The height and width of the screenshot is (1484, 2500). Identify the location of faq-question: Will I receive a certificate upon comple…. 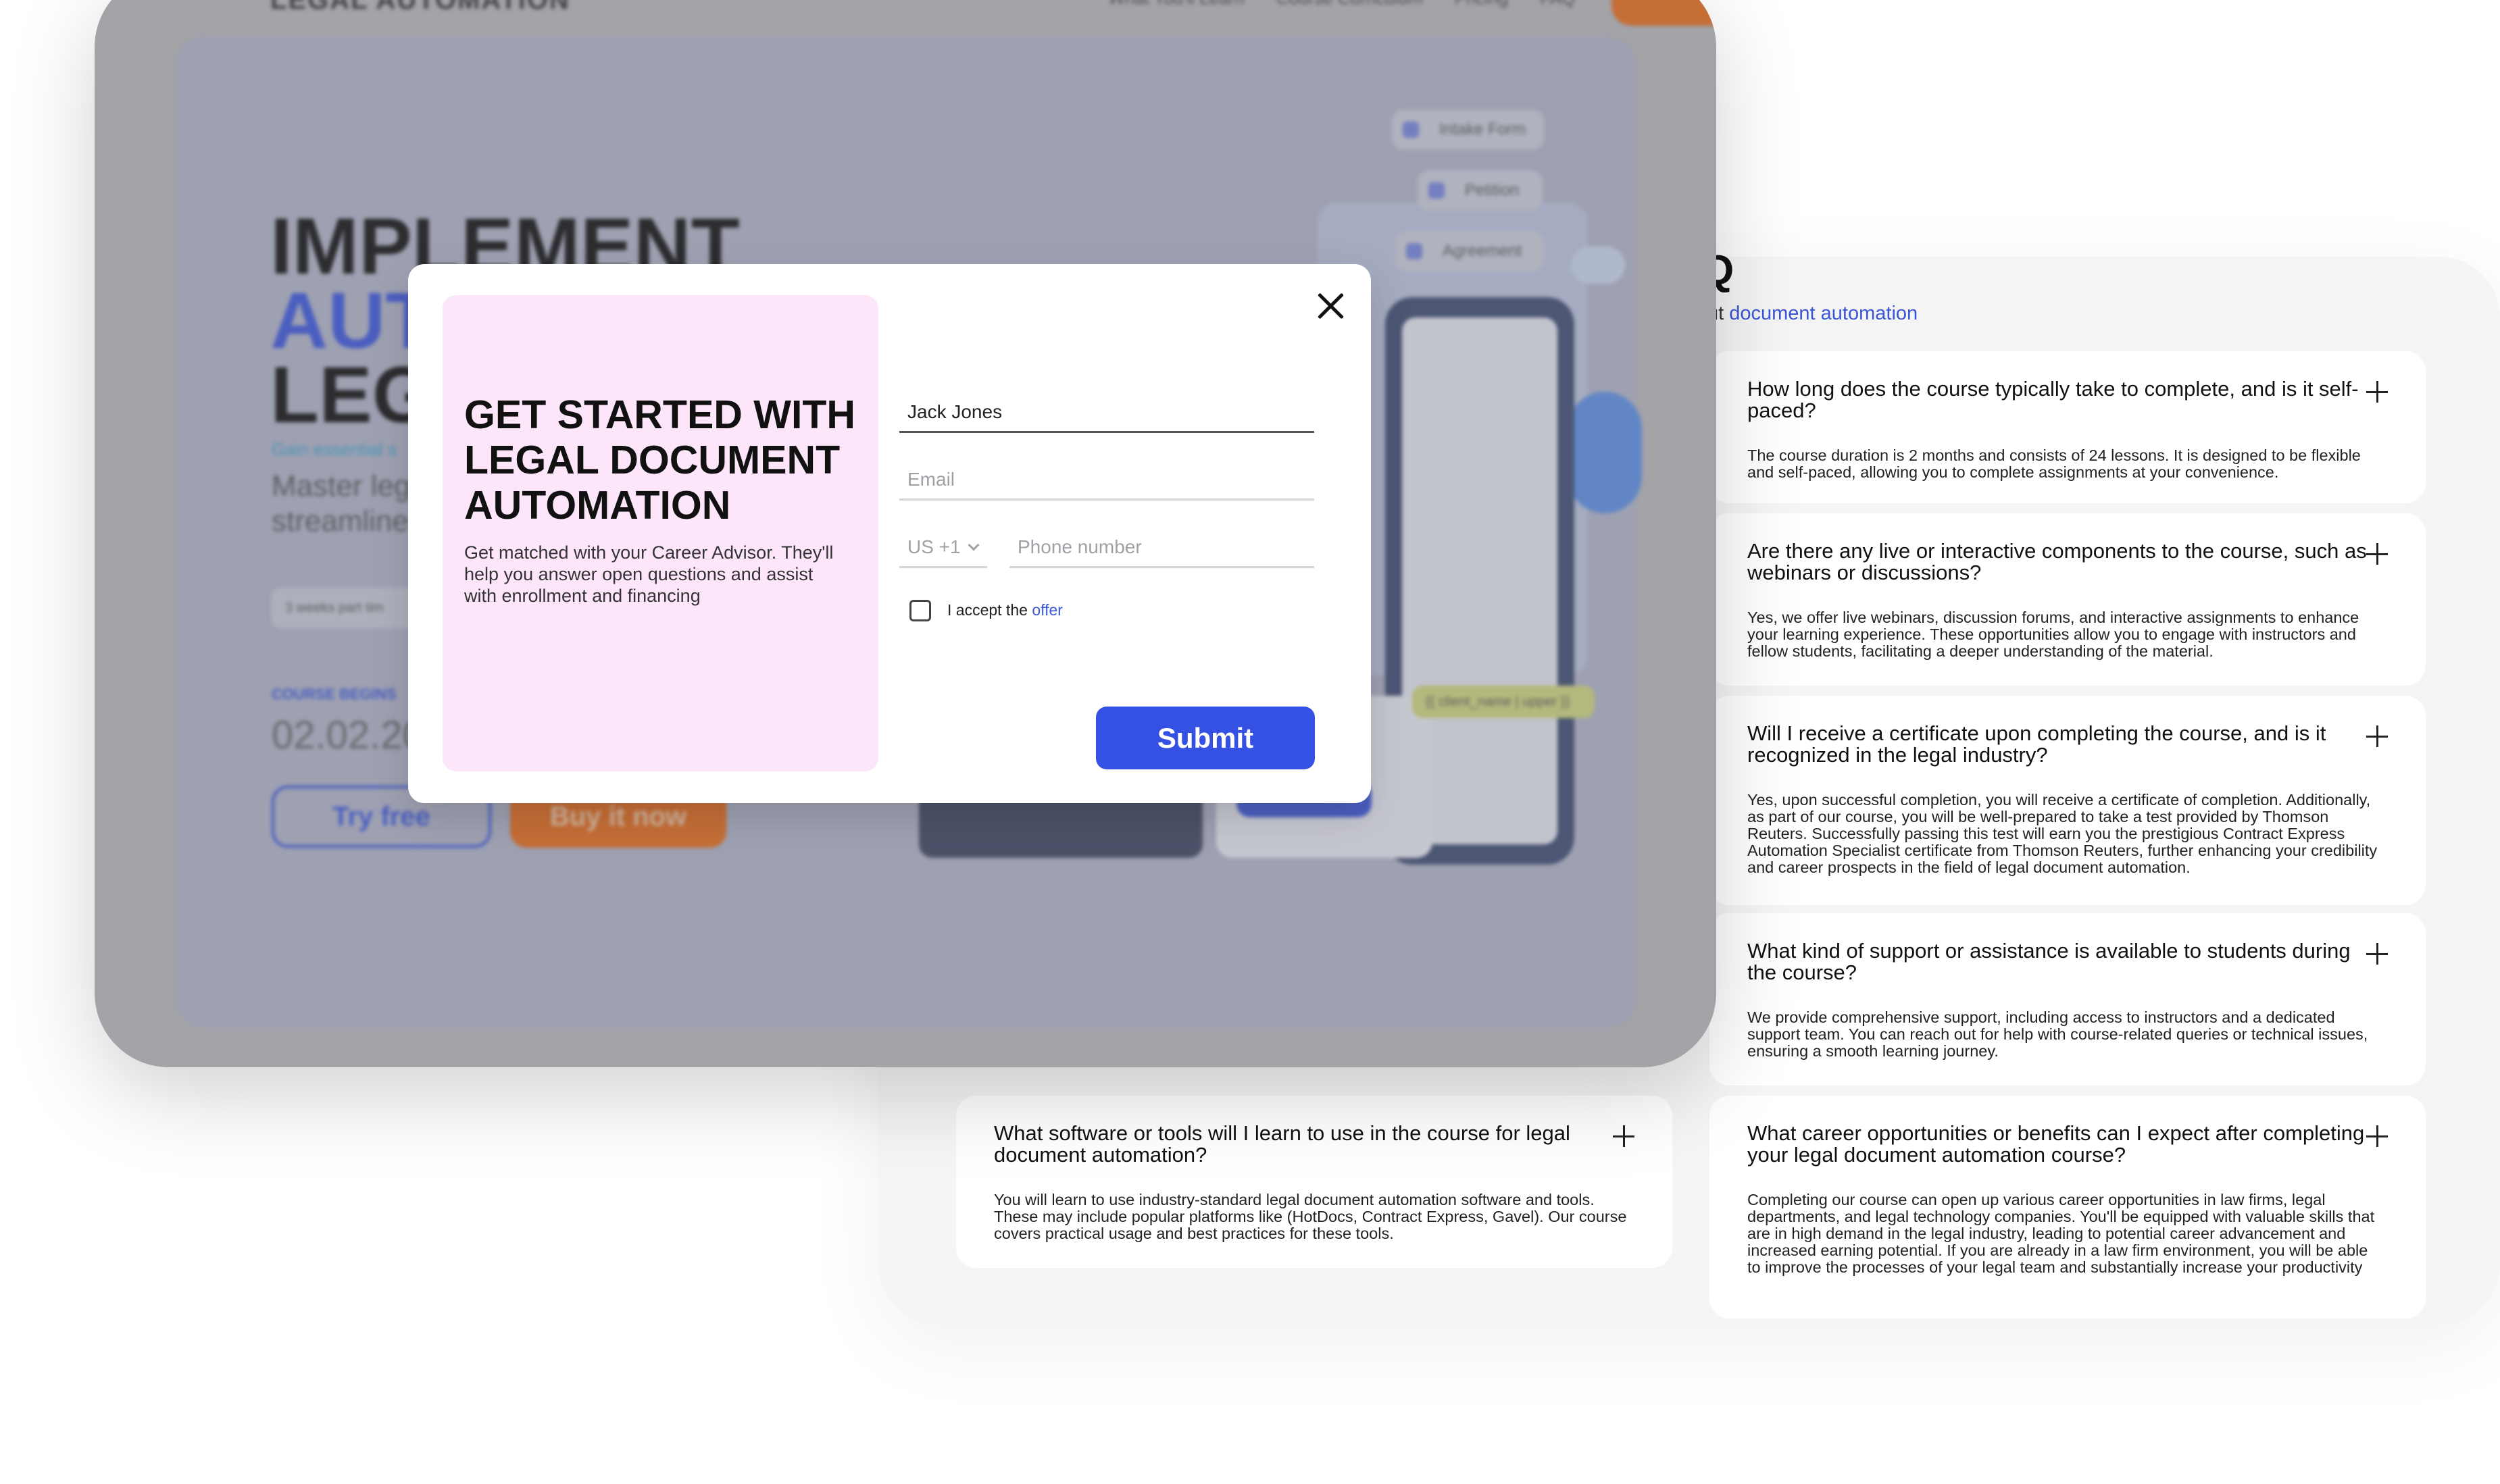
(2036, 744).